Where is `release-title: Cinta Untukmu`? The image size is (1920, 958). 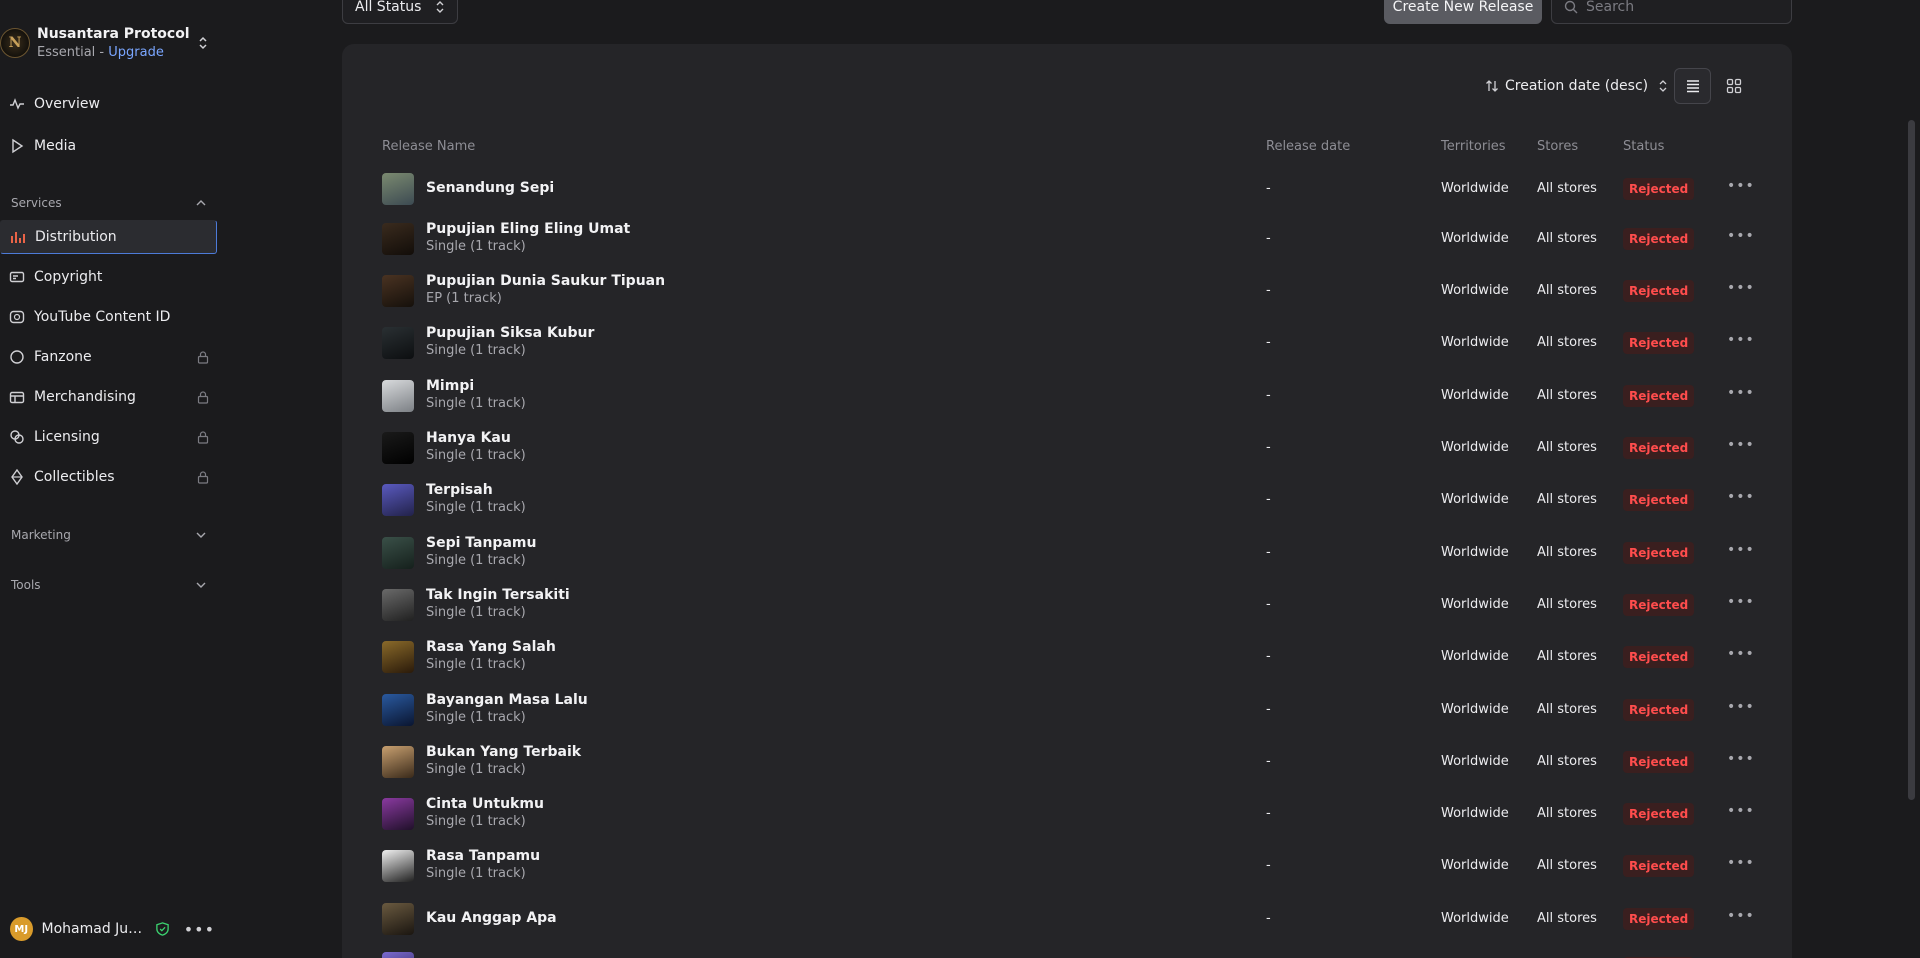
release-title: Cinta Untukmu is located at coordinates (485, 804).